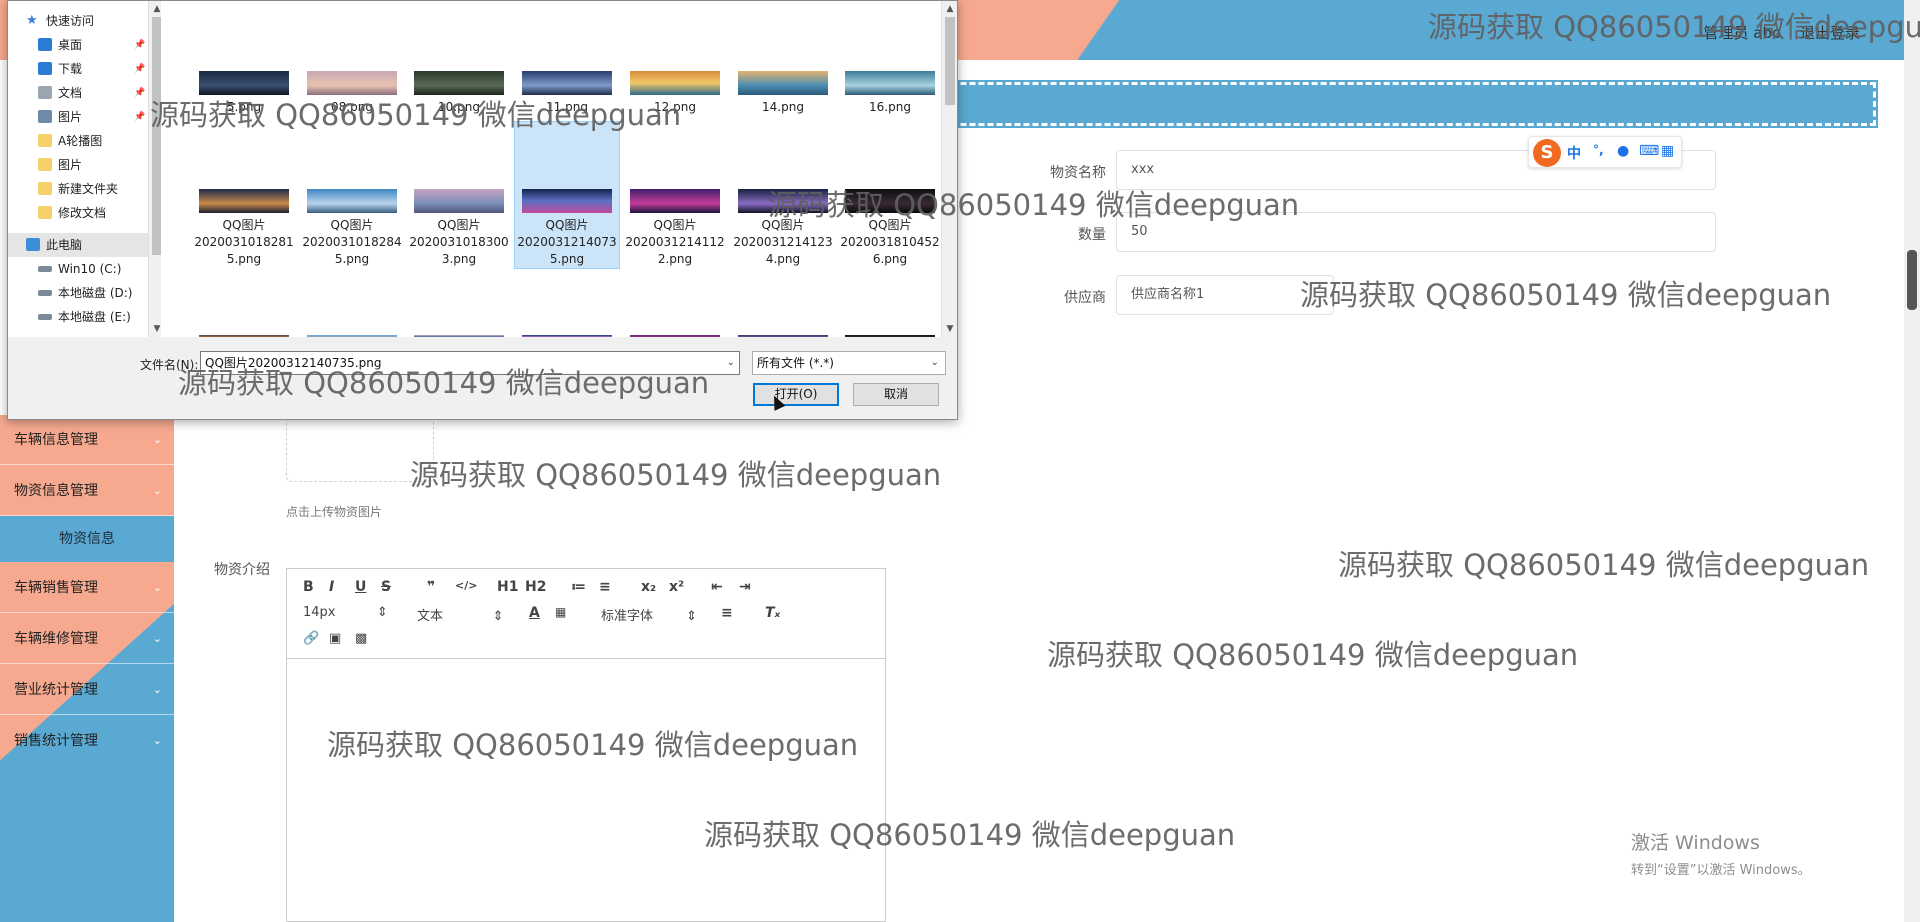 The width and height of the screenshot is (1920, 922). Describe the element at coordinates (87, 539) in the screenshot. I see `sidebar-subitem-material: 物资信息` at that location.